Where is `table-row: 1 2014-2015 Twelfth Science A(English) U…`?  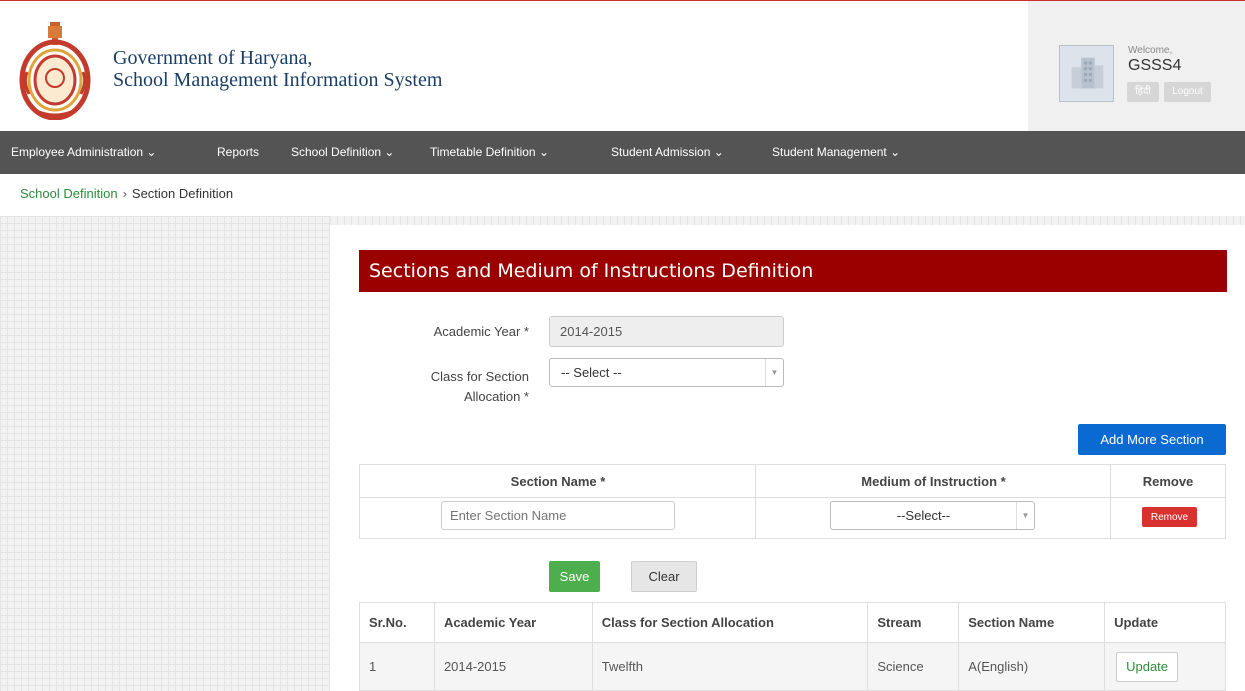 table-row: 1 2014-2015 Twelfth Science A(English) U… is located at coordinates (792, 666).